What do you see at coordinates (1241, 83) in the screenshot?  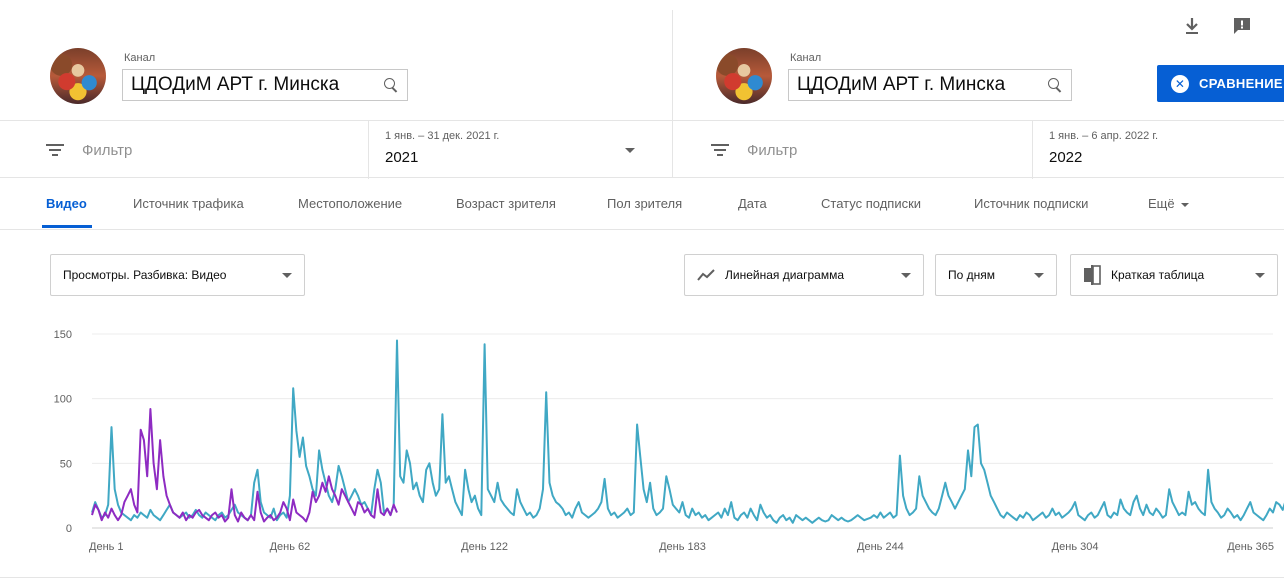 I see `compare-label: СРАВНЕНИЕ` at bounding box center [1241, 83].